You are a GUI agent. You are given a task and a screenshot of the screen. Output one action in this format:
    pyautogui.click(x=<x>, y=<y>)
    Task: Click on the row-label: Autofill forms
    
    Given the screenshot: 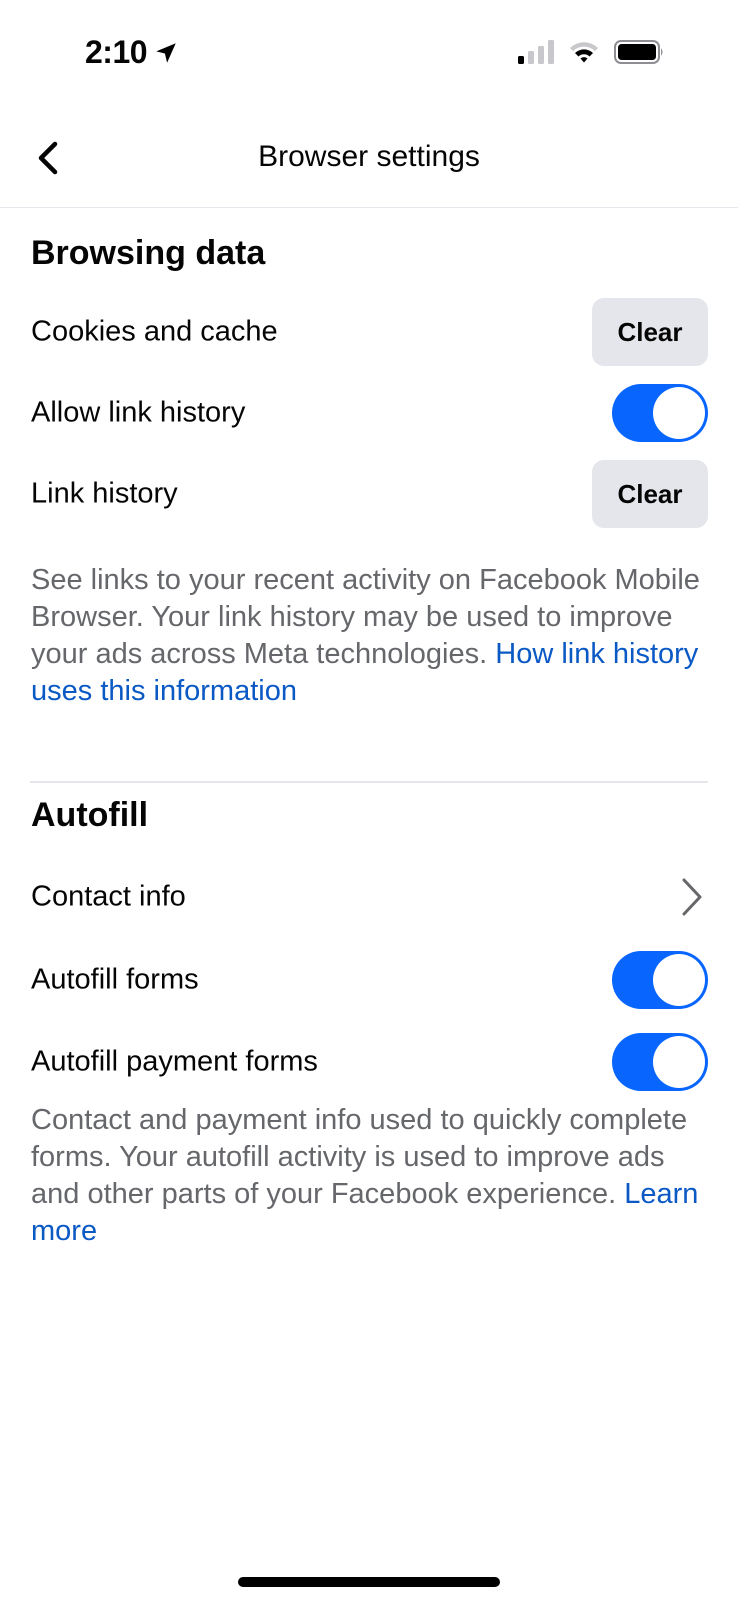 What is the action you would take?
    pyautogui.click(x=115, y=979)
    